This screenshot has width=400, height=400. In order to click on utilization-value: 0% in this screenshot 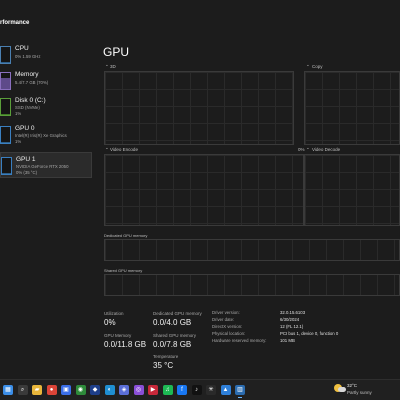, I will do `click(110, 322)`.